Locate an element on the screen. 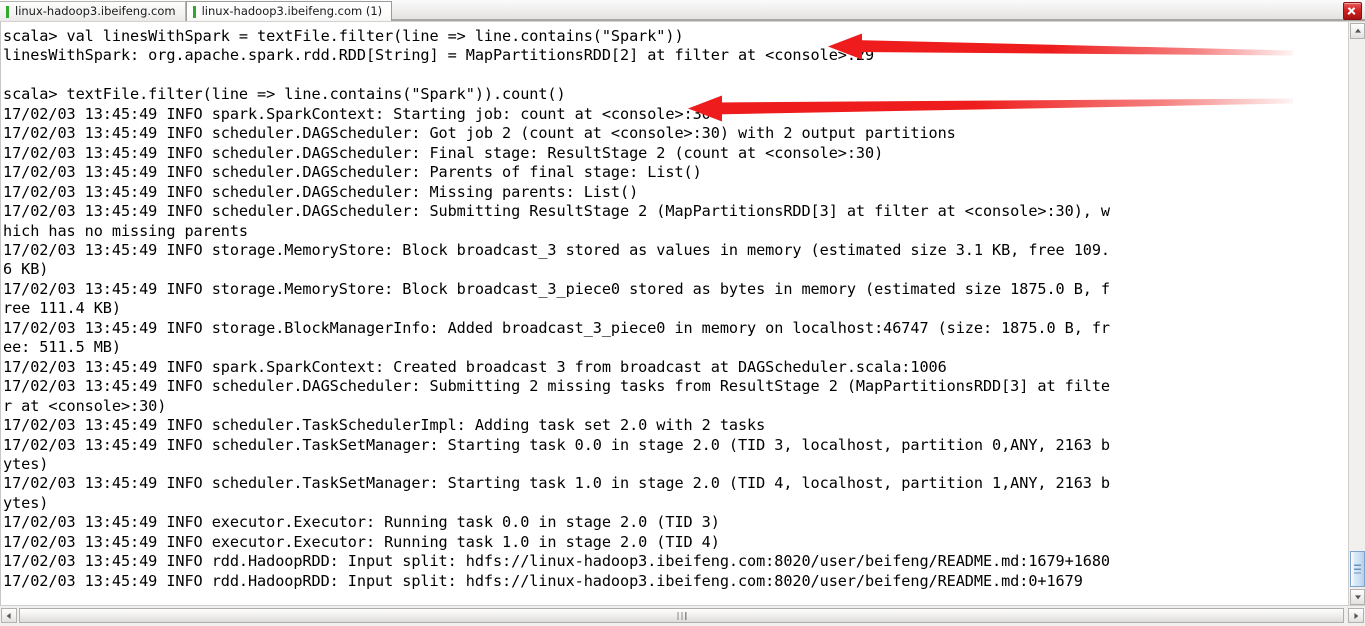  chevron-left-icon is located at coordinates (8, 615).